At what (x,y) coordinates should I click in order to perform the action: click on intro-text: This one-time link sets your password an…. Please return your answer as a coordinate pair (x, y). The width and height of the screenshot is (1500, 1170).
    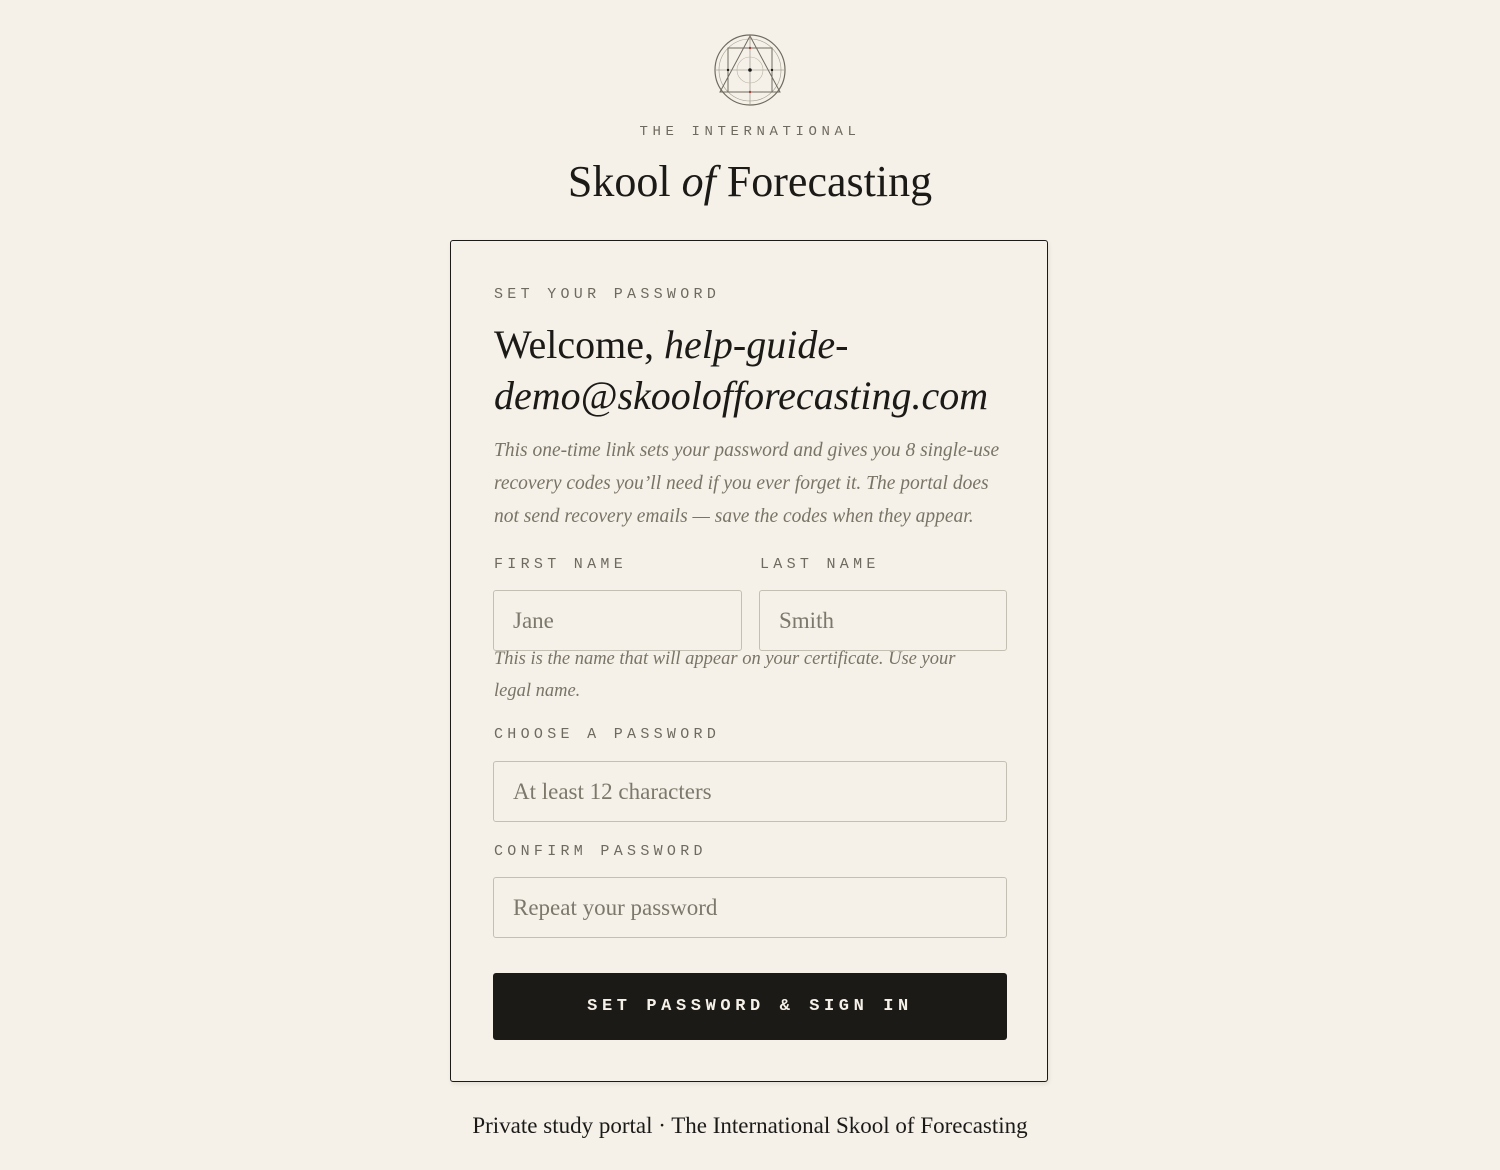
    Looking at the image, I should click on (747, 483).